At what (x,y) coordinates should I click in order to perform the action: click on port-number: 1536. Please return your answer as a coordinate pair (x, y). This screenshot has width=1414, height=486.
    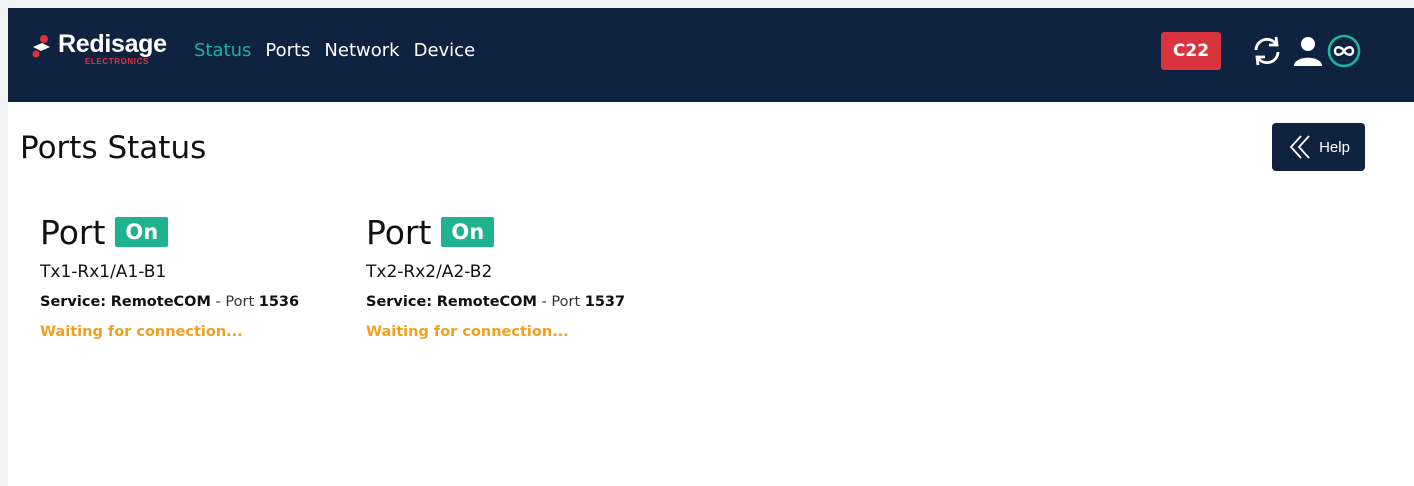
    Looking at the image, I should click on (279, 302).